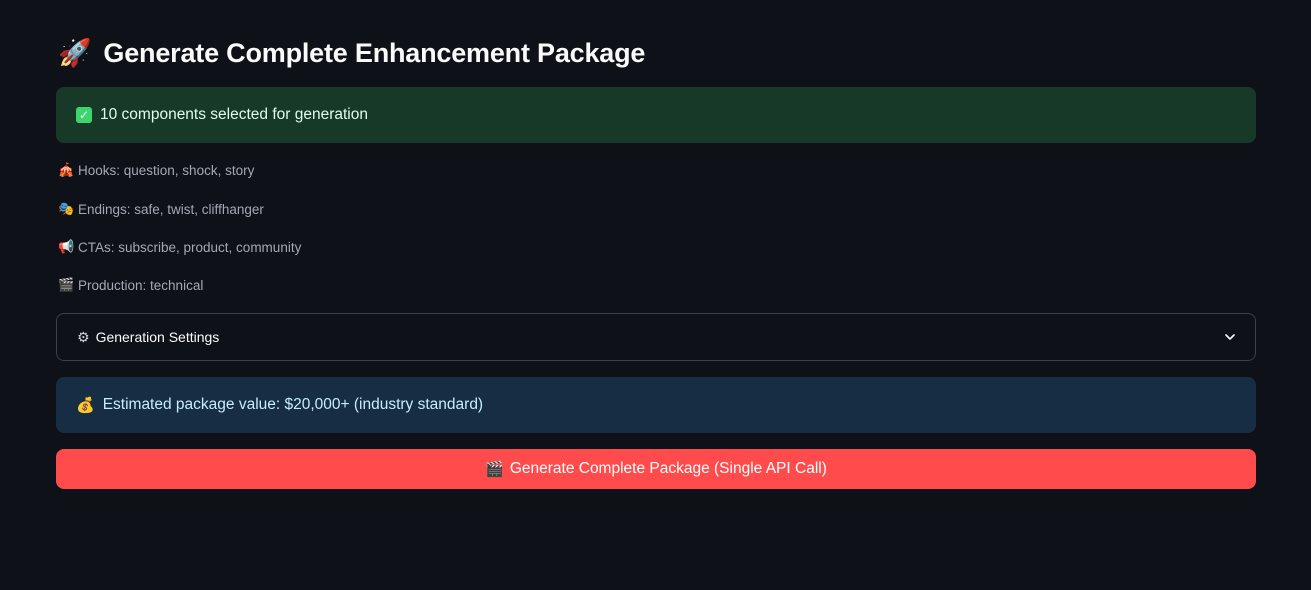 The width and height of the screenshot is (1311, 590). Describe the element at coordinates (66, 169) in the screenshot. I see `circus-tent-icon: 🎪` at that location.